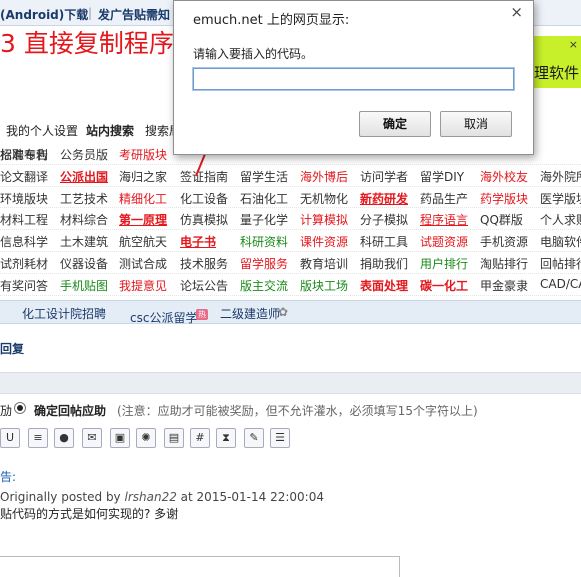 The image size is (581, 577). What do you see at coordinates (10, 438) in the screenshot?
I see `underline-icon: U` at bounding box center [10, 438].